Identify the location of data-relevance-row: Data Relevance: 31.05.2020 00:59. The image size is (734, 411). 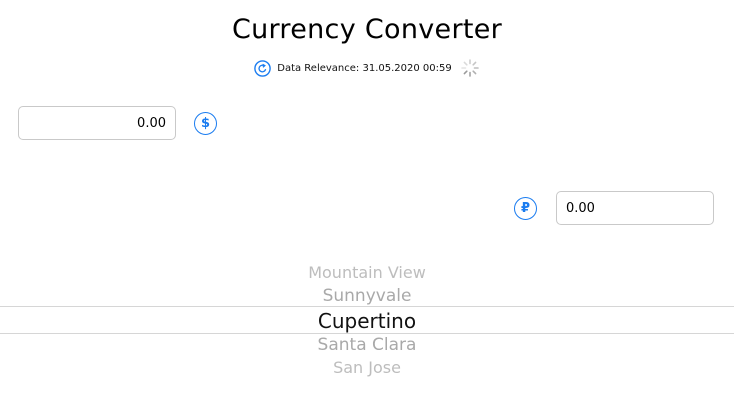
(367, 68).